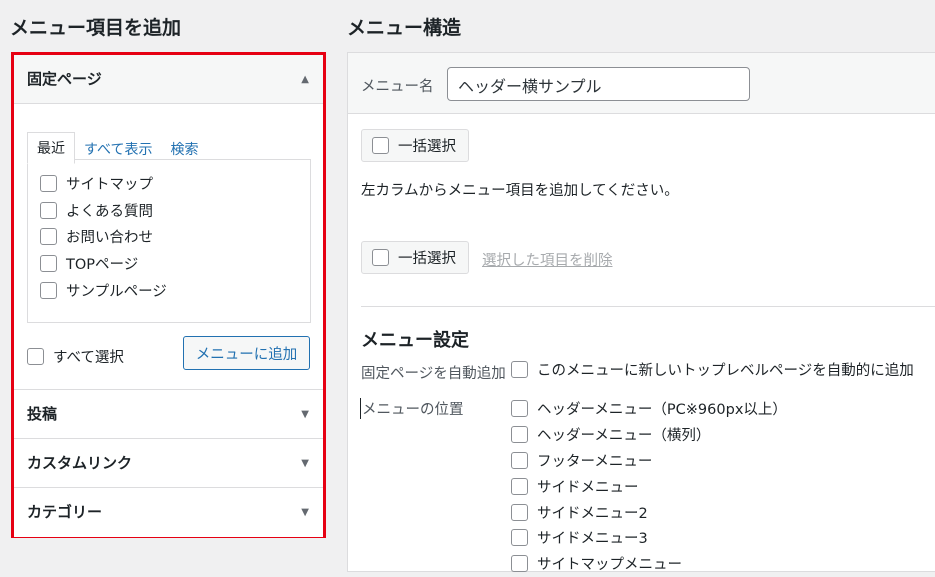 This screenshot has width=935, height=577. I want to click on page-item-label: よくある質問, so click(109, 211).